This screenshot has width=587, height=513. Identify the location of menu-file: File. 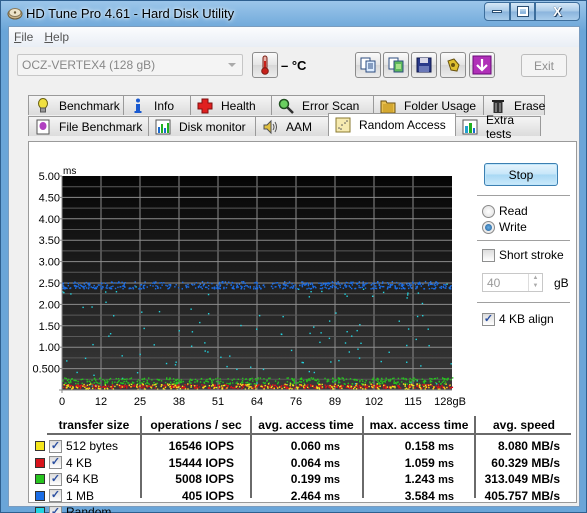
(24, 37).